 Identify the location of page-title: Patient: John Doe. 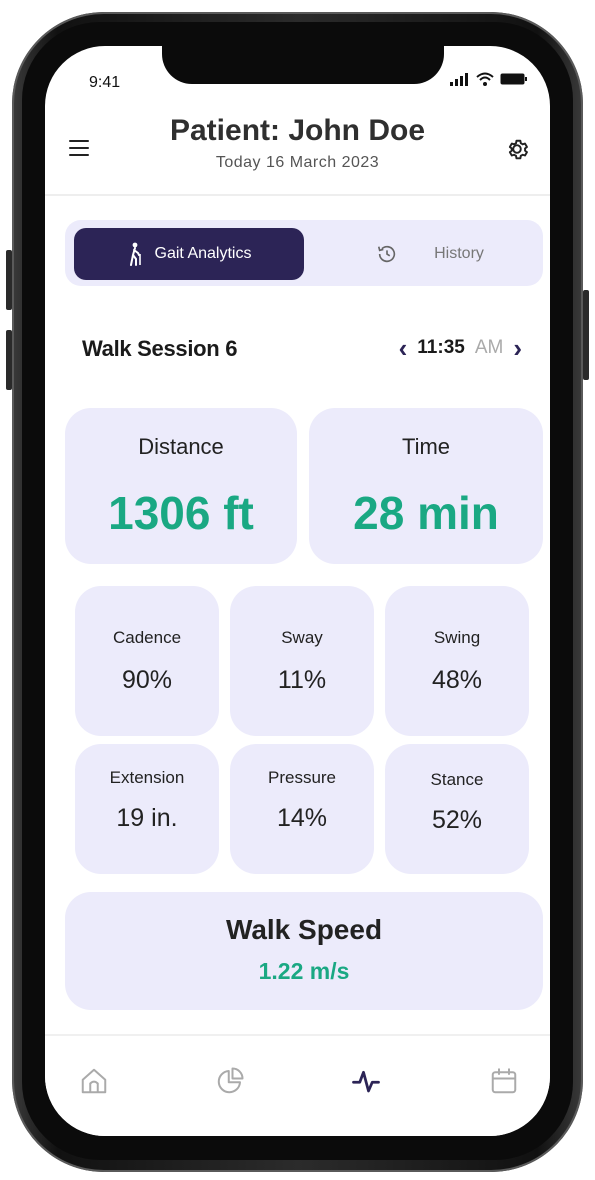
(297, 130).